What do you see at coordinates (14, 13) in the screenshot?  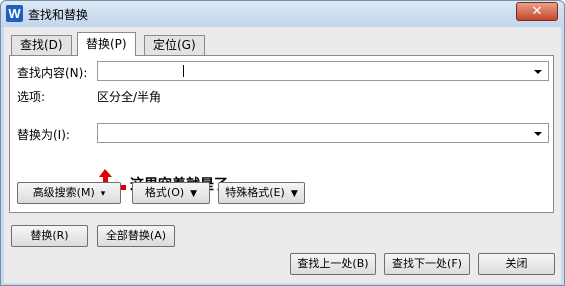 I see `wps-logo-icon: W` at bounding box center [14, 13].